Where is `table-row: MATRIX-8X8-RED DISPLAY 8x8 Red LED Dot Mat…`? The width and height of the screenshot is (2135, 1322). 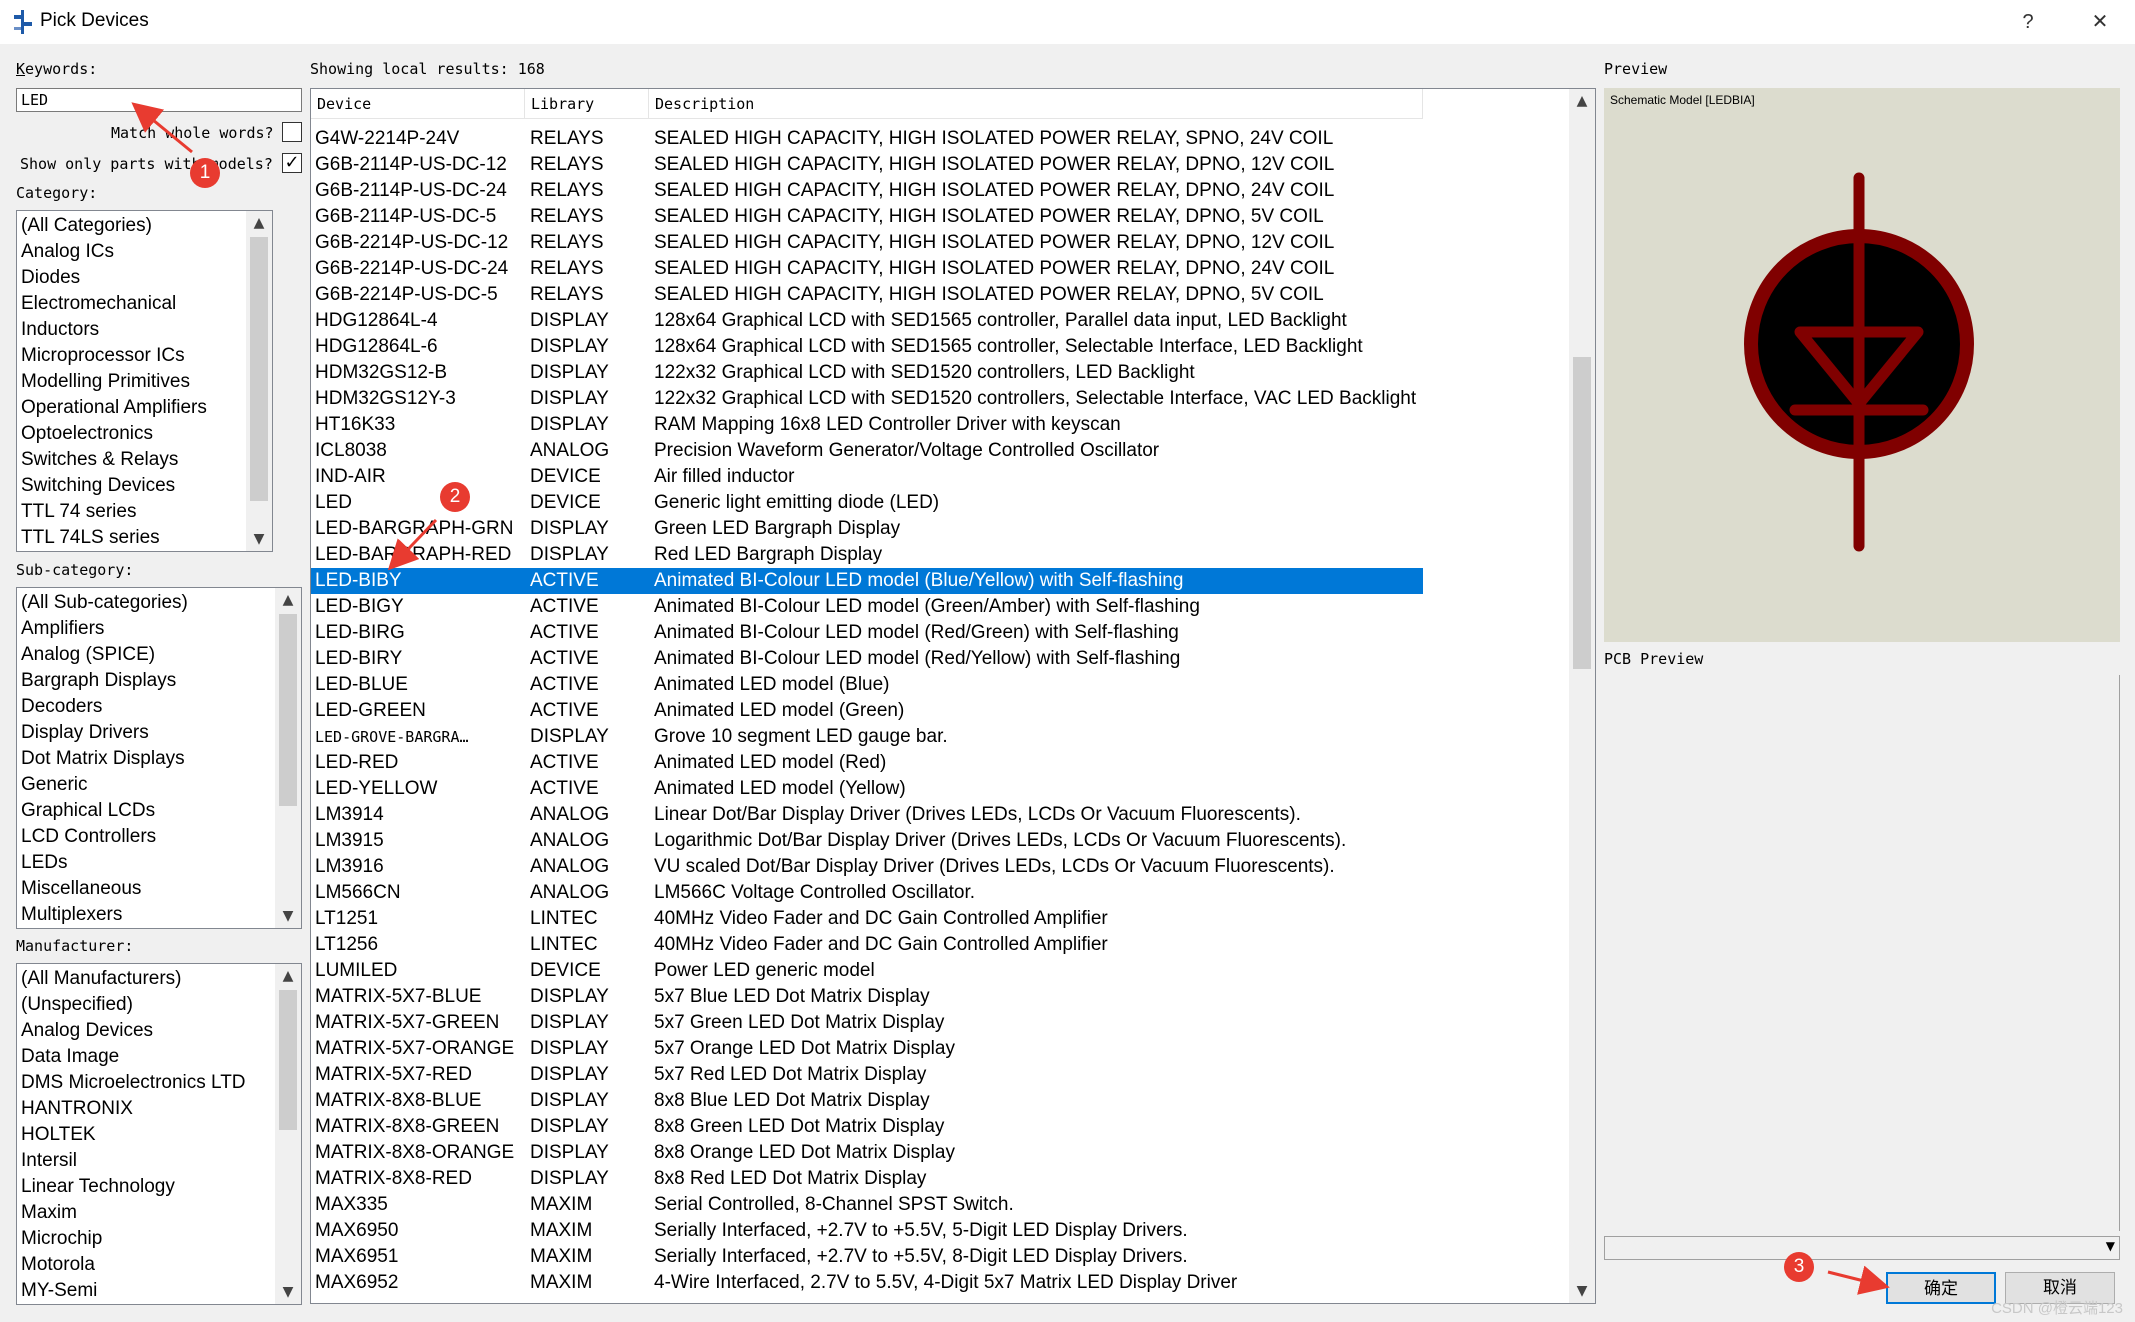 table-row: MATRIX-8X8-RED DISPLAY 8x8 Red LED Dot Mat… is located at coordinates (867, 1179).